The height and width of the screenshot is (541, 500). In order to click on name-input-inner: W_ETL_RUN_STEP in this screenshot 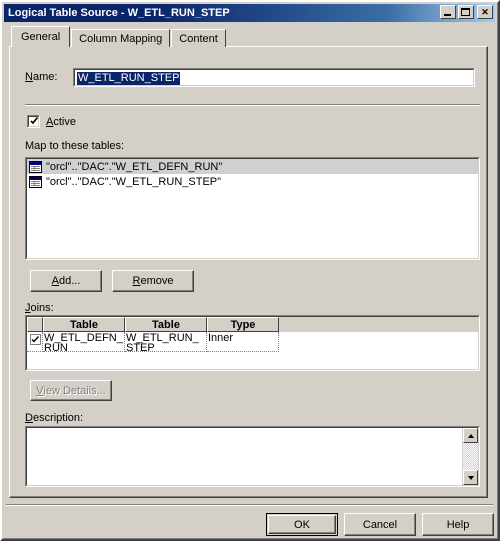, I will do `click(274, 77)`.